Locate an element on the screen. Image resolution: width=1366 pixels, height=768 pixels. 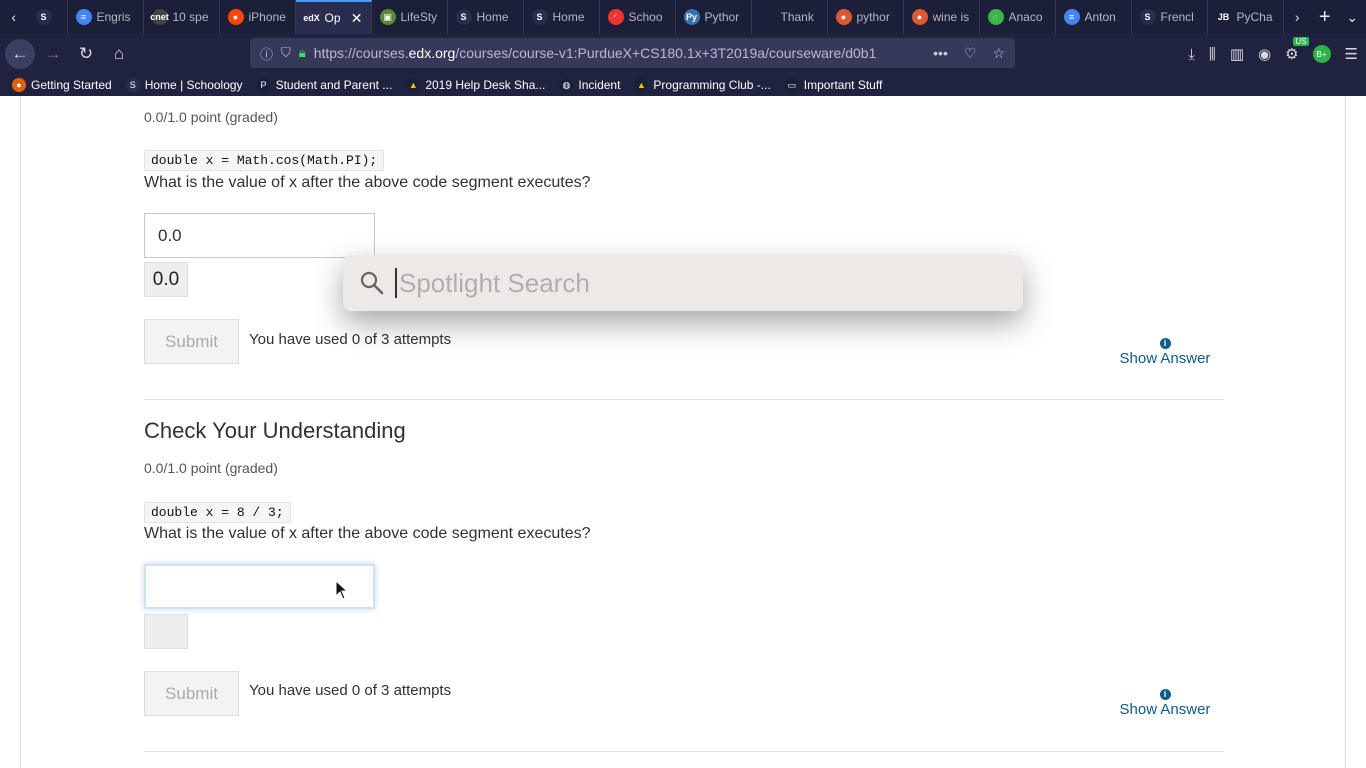
bookmark-item: ▭ Important Stuff is located at coordinates (833, 85).